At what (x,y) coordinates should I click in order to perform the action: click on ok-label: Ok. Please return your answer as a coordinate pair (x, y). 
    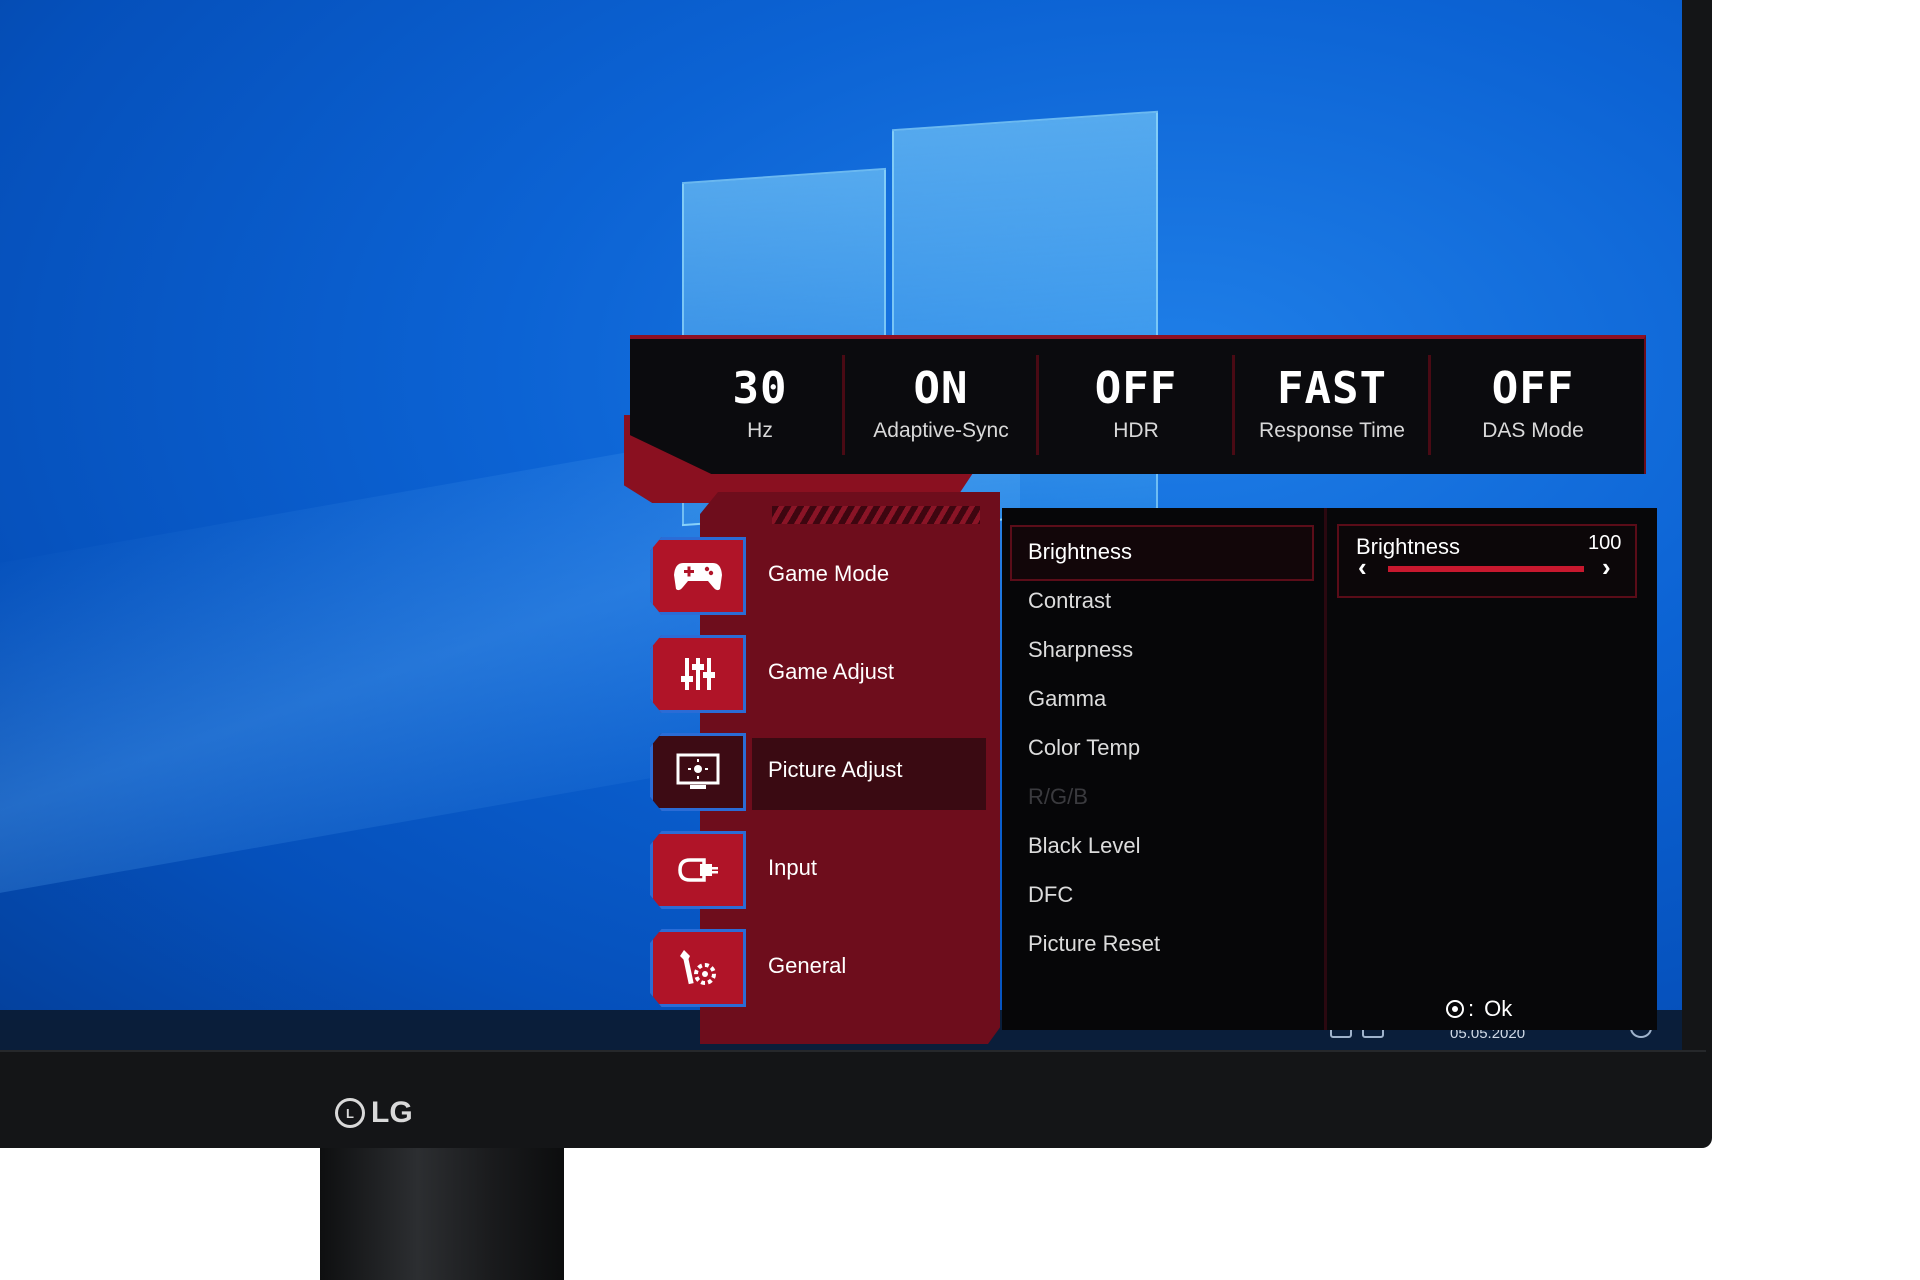
    Looking at the image, I should click on (1498, 1008).